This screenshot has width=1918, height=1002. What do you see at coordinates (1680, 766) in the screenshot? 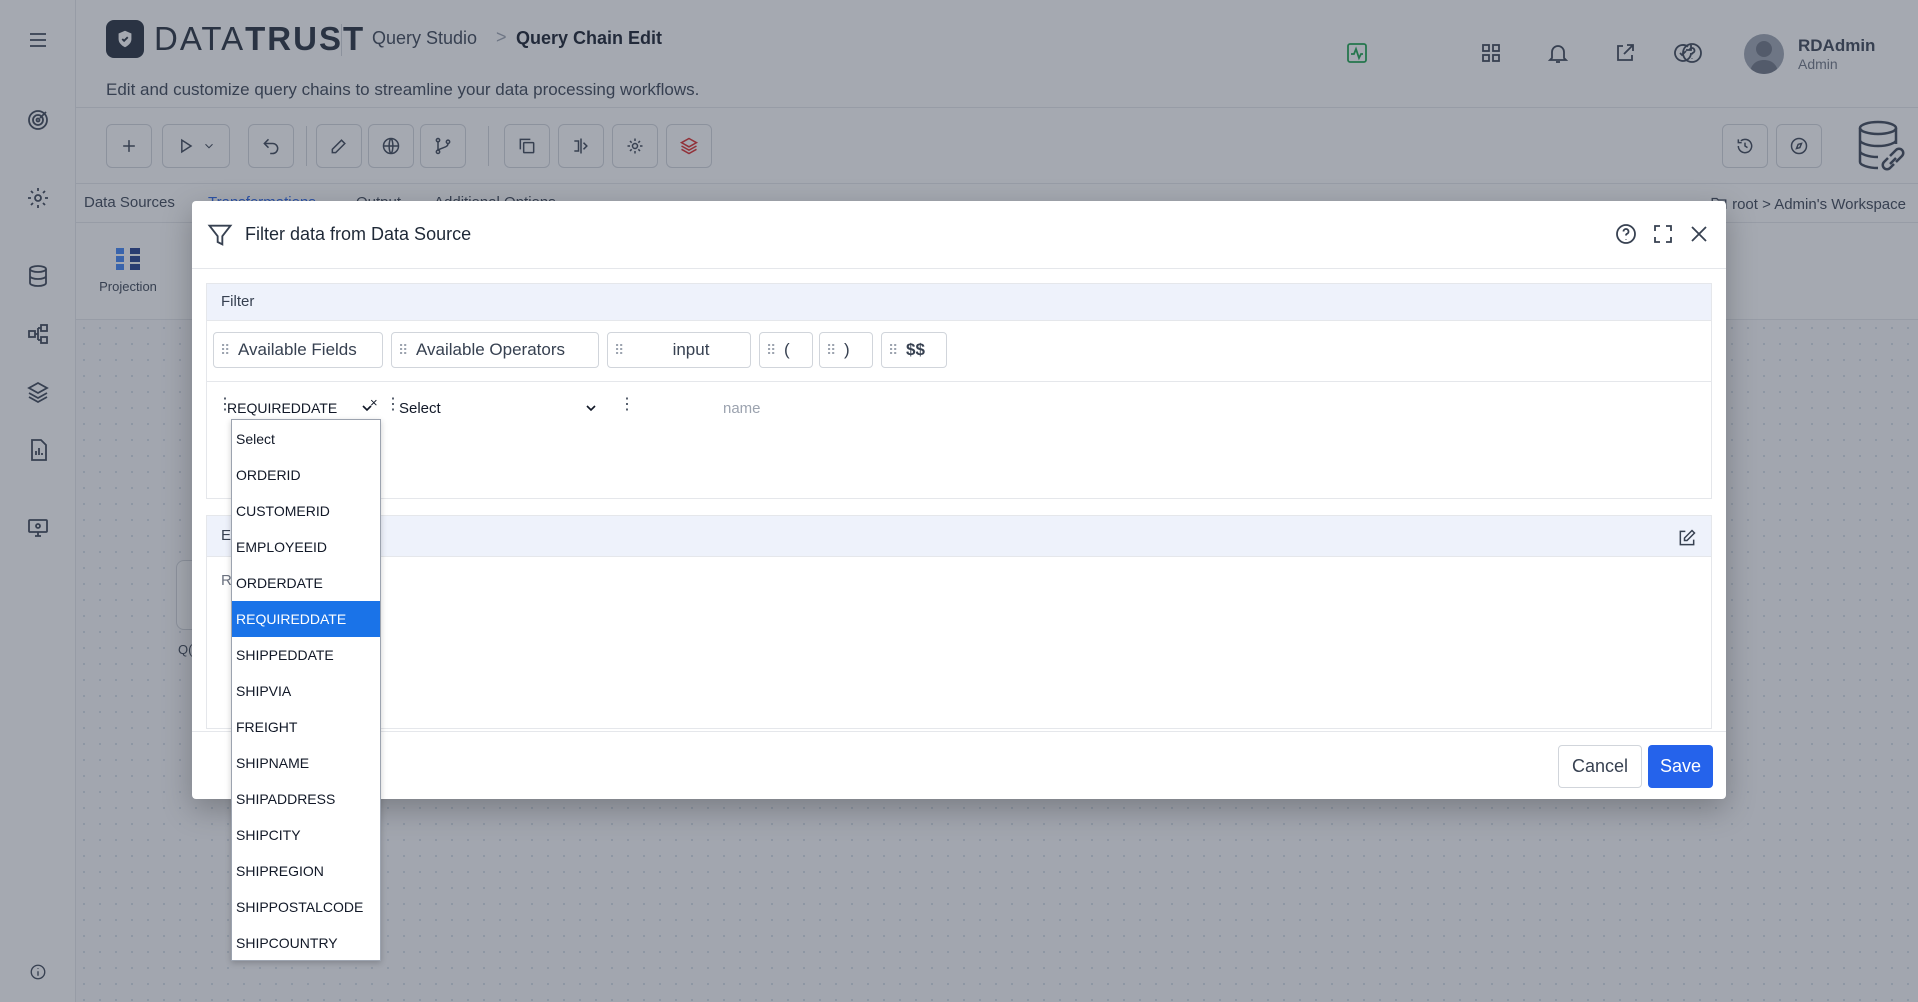
I see `save-button: Save` at bounding box center [1680, 766].